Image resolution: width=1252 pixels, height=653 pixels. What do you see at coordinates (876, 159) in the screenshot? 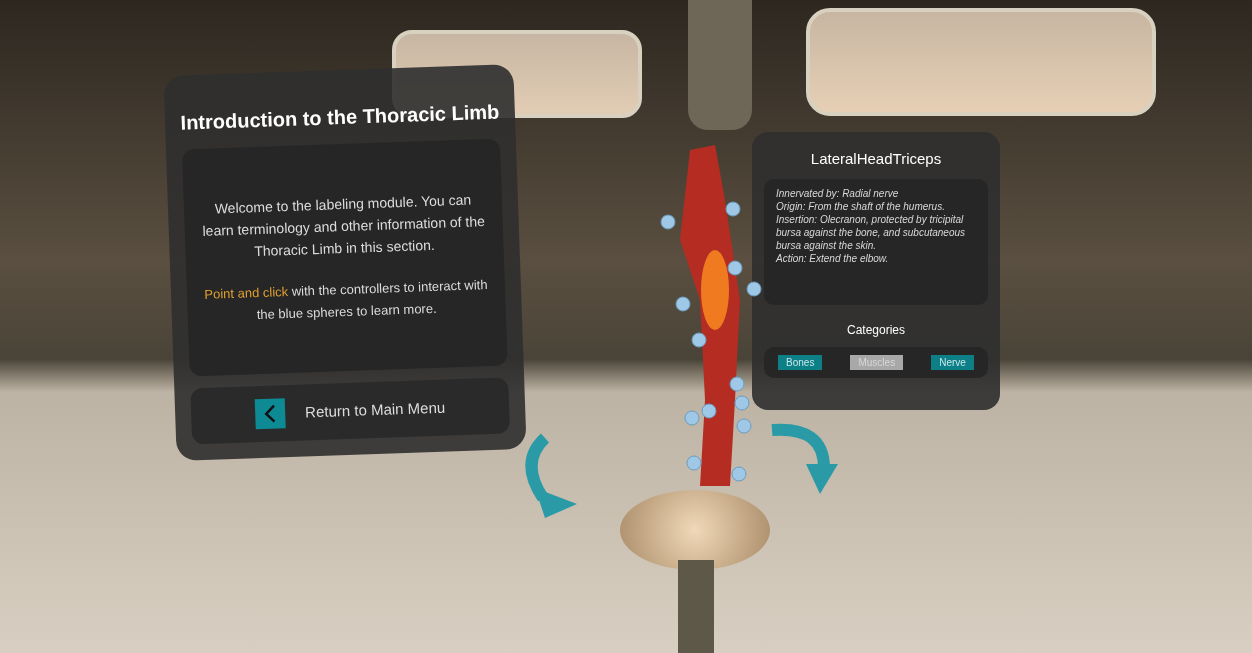
I see `panel-title: LateralHeadTriceps` at bounding box center [876, 159].